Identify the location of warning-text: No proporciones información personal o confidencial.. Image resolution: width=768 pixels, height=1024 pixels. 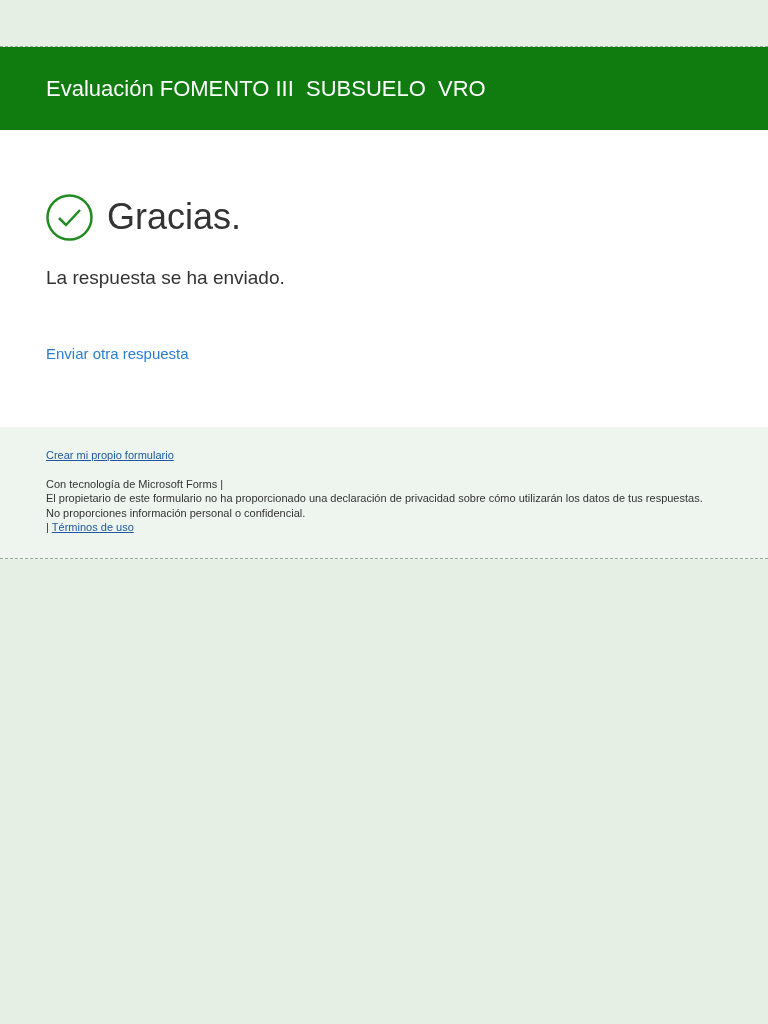
(176, 512).